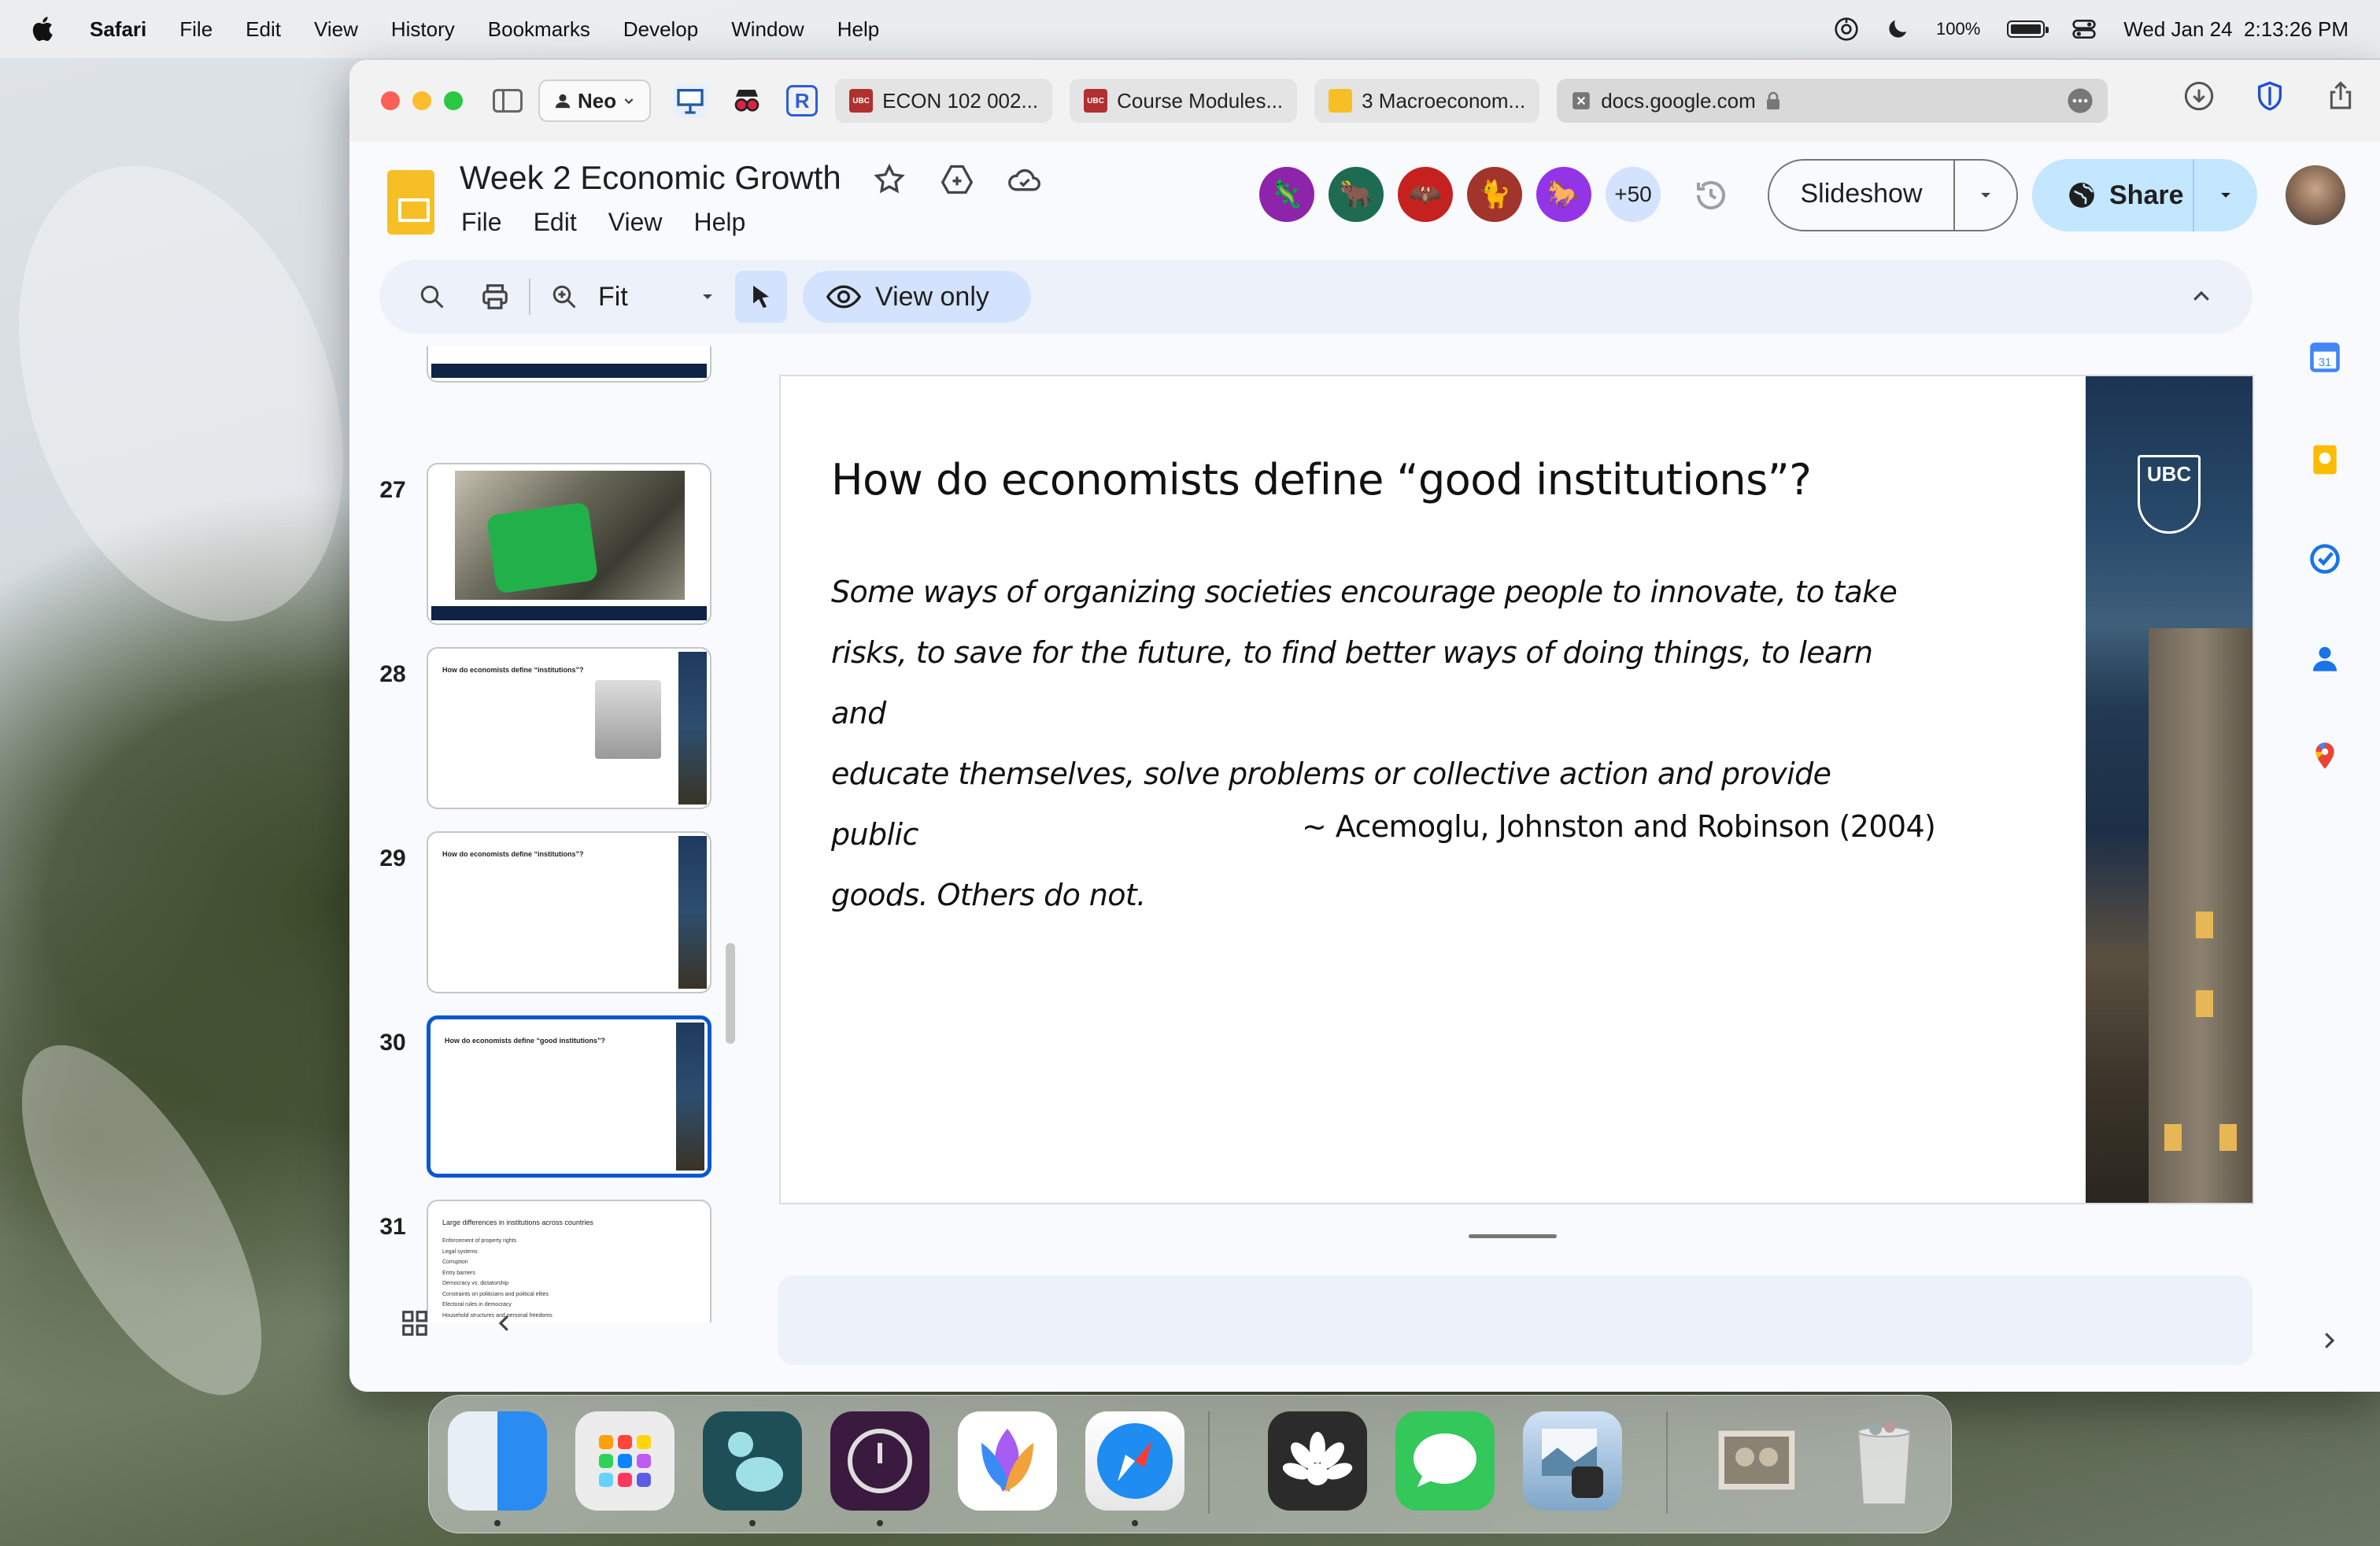  Describe the element at coordinates (1711, 195) in the screenshot. I see `version-history-icon` at that location.